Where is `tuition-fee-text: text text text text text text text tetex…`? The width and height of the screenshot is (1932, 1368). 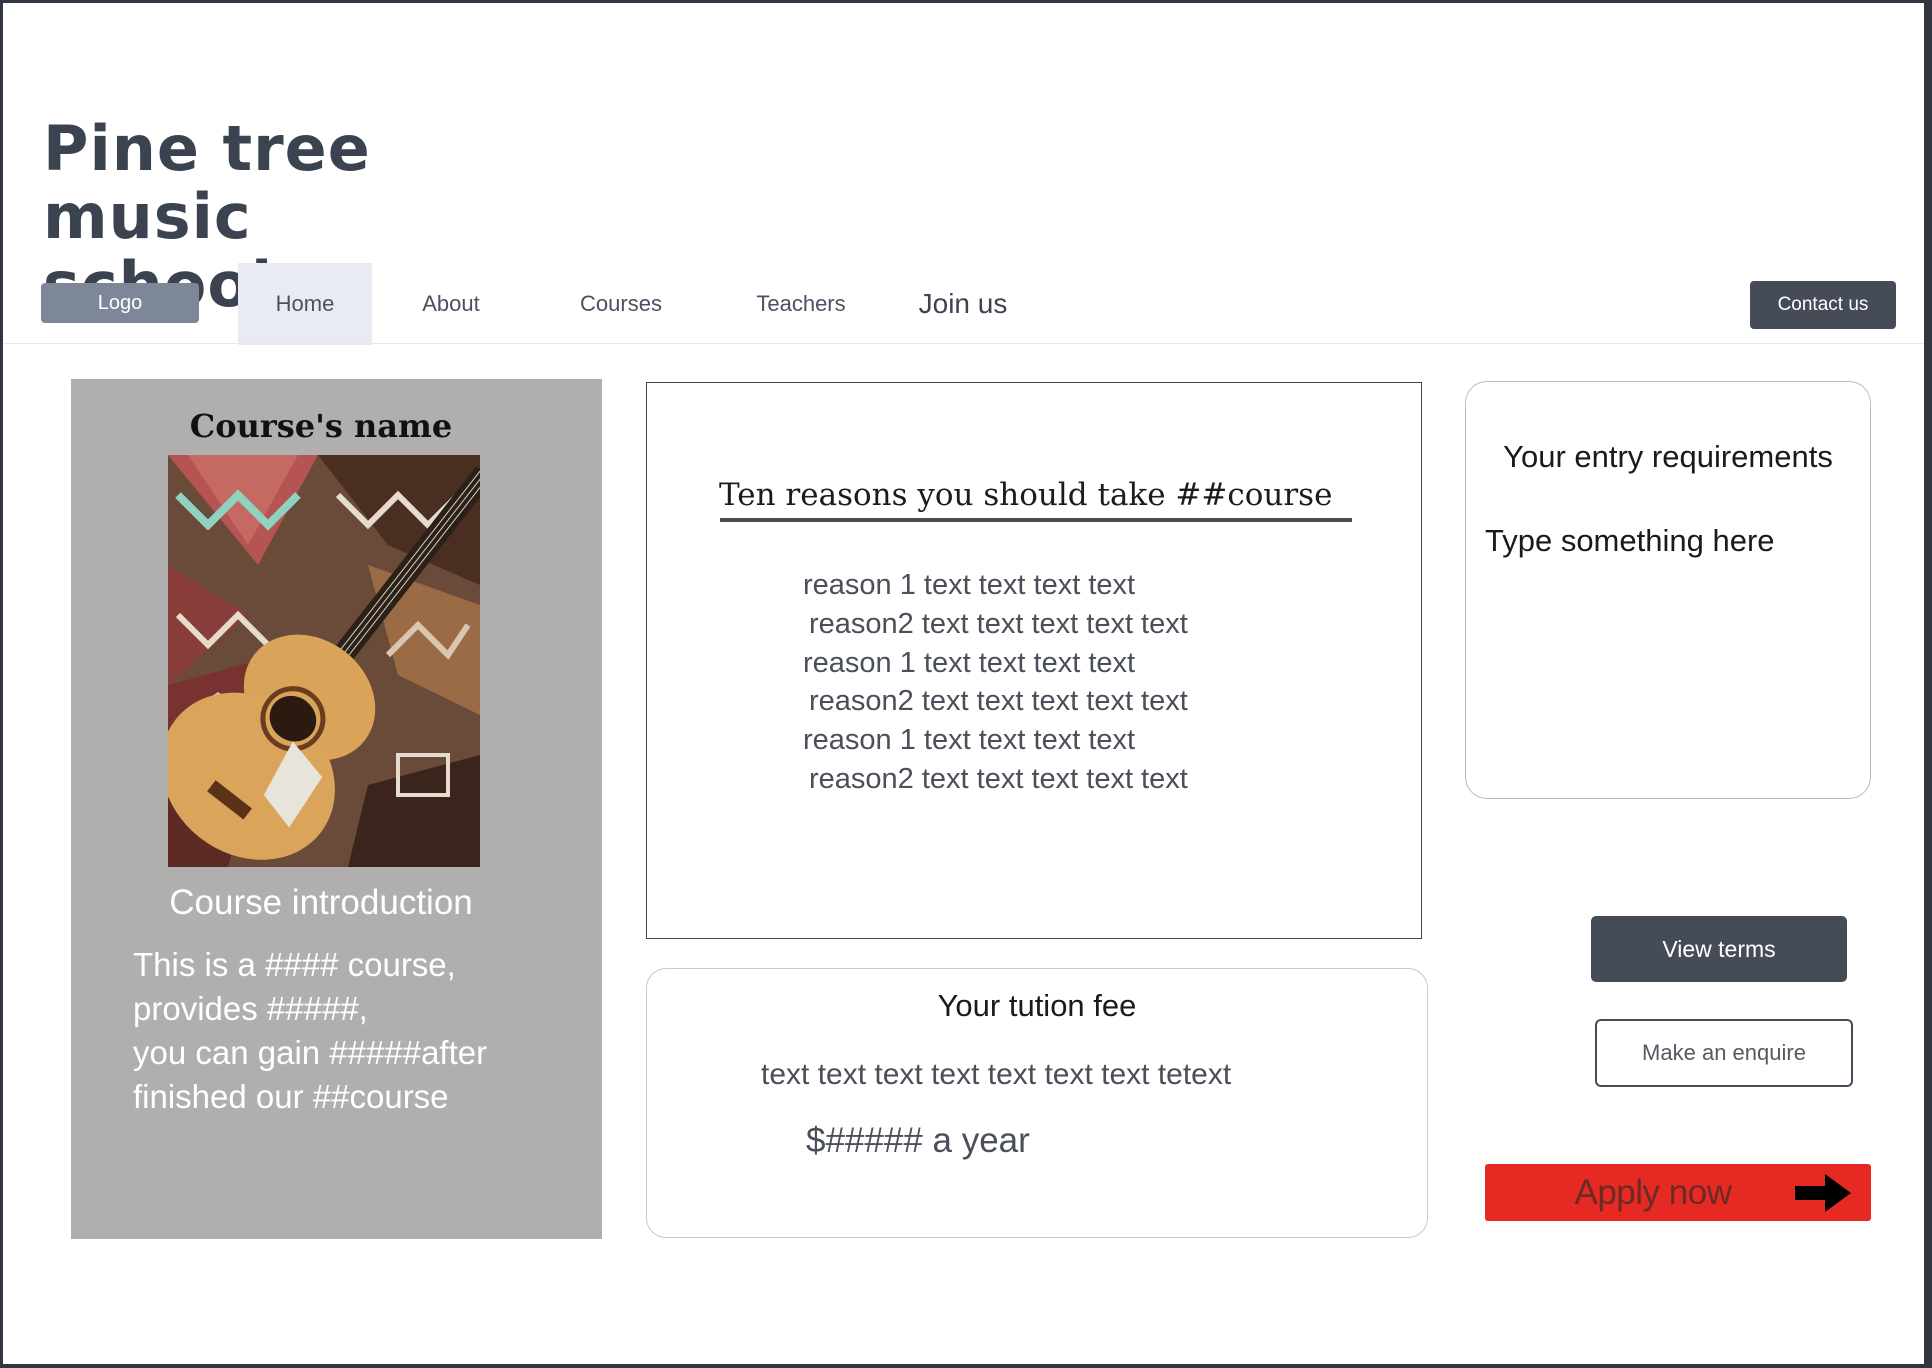 tuition-fee-text: text text text text text text text tetex… is located at coordinates (996, 1074).